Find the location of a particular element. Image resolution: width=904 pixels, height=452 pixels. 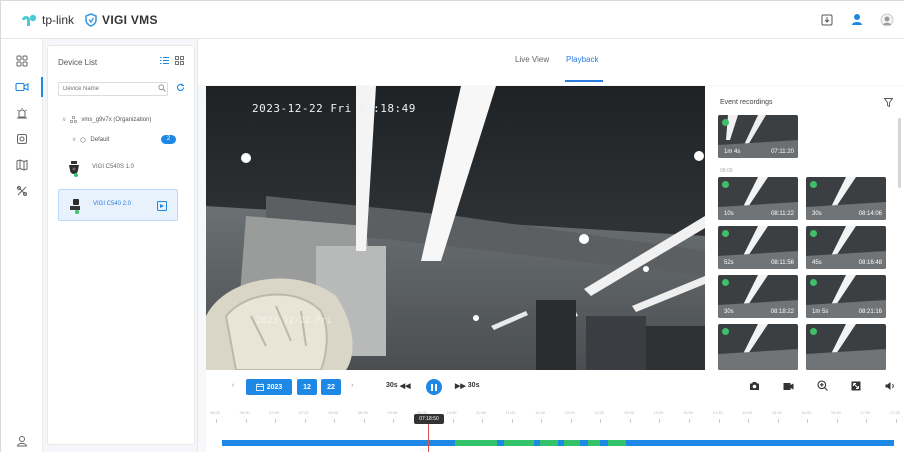

nav-tools is located at coordinates (22, 191).